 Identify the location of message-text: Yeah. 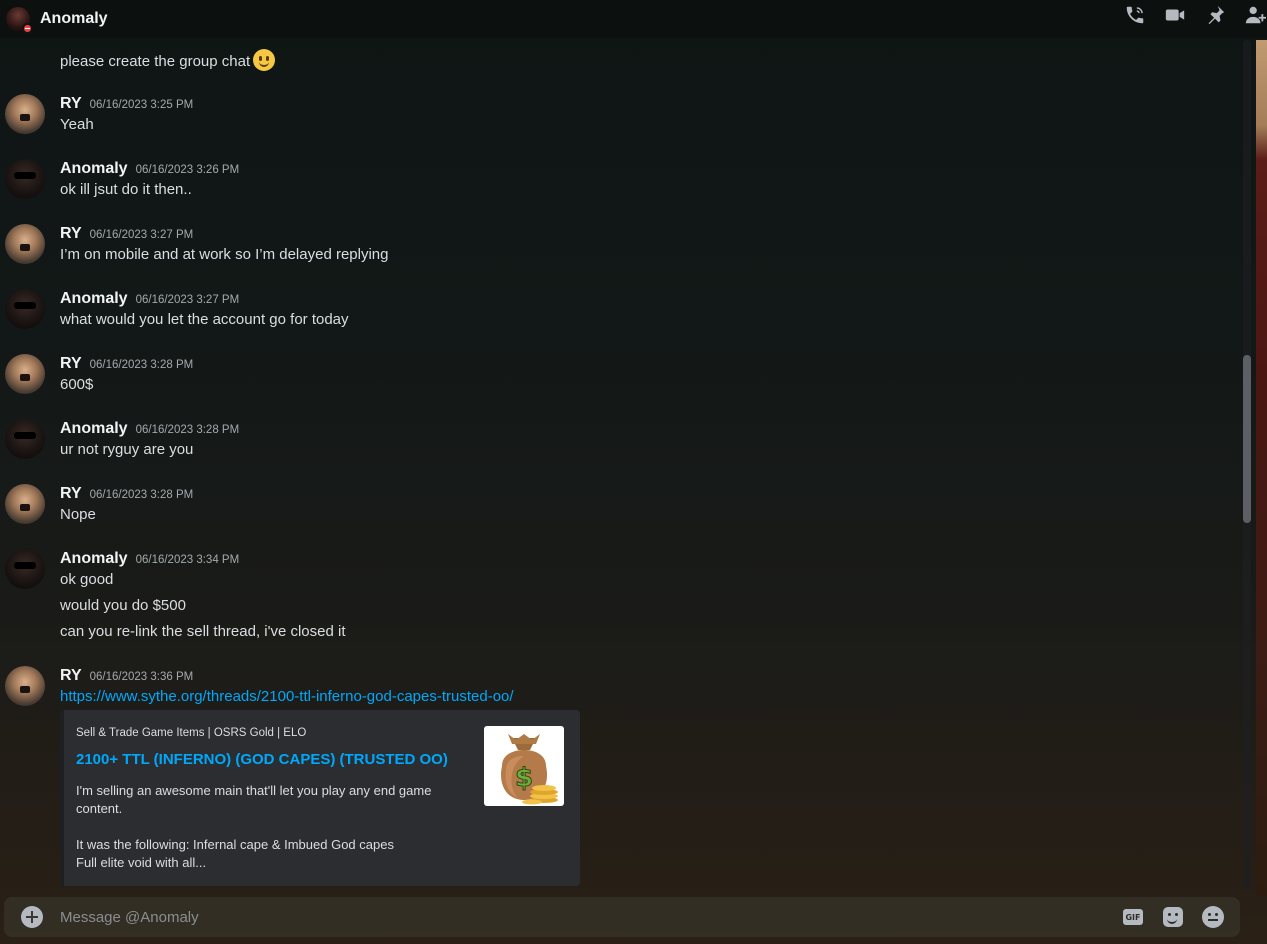
(77, 124).